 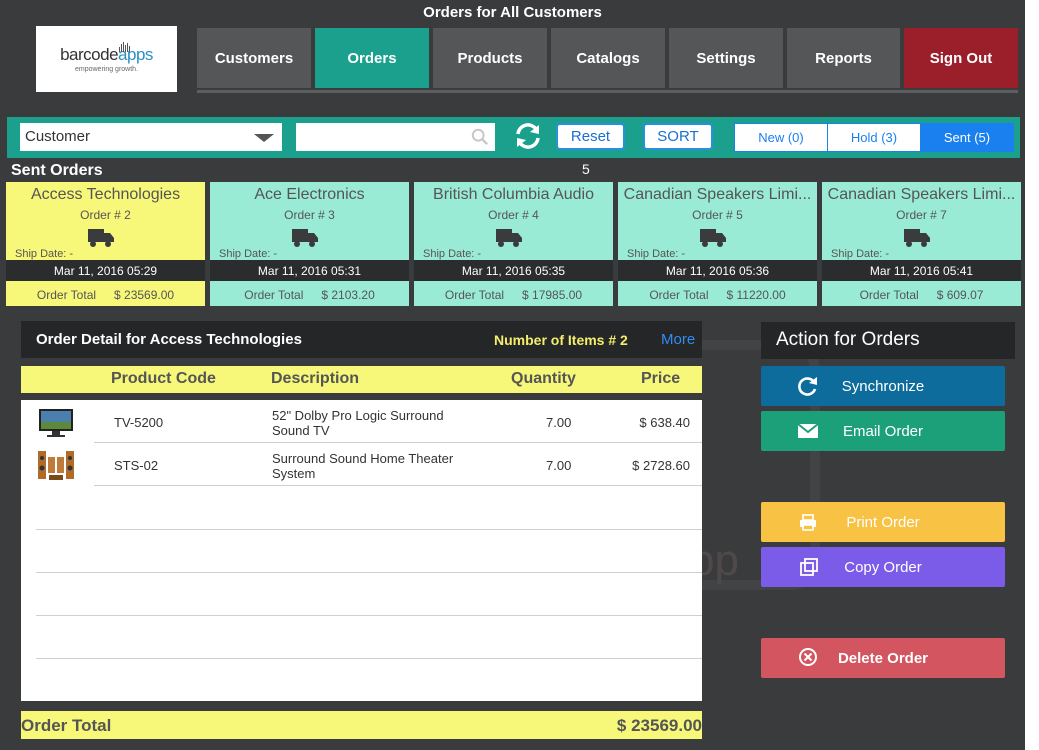 I want to click on column-header-price: Price, so click(x=661, y=378).